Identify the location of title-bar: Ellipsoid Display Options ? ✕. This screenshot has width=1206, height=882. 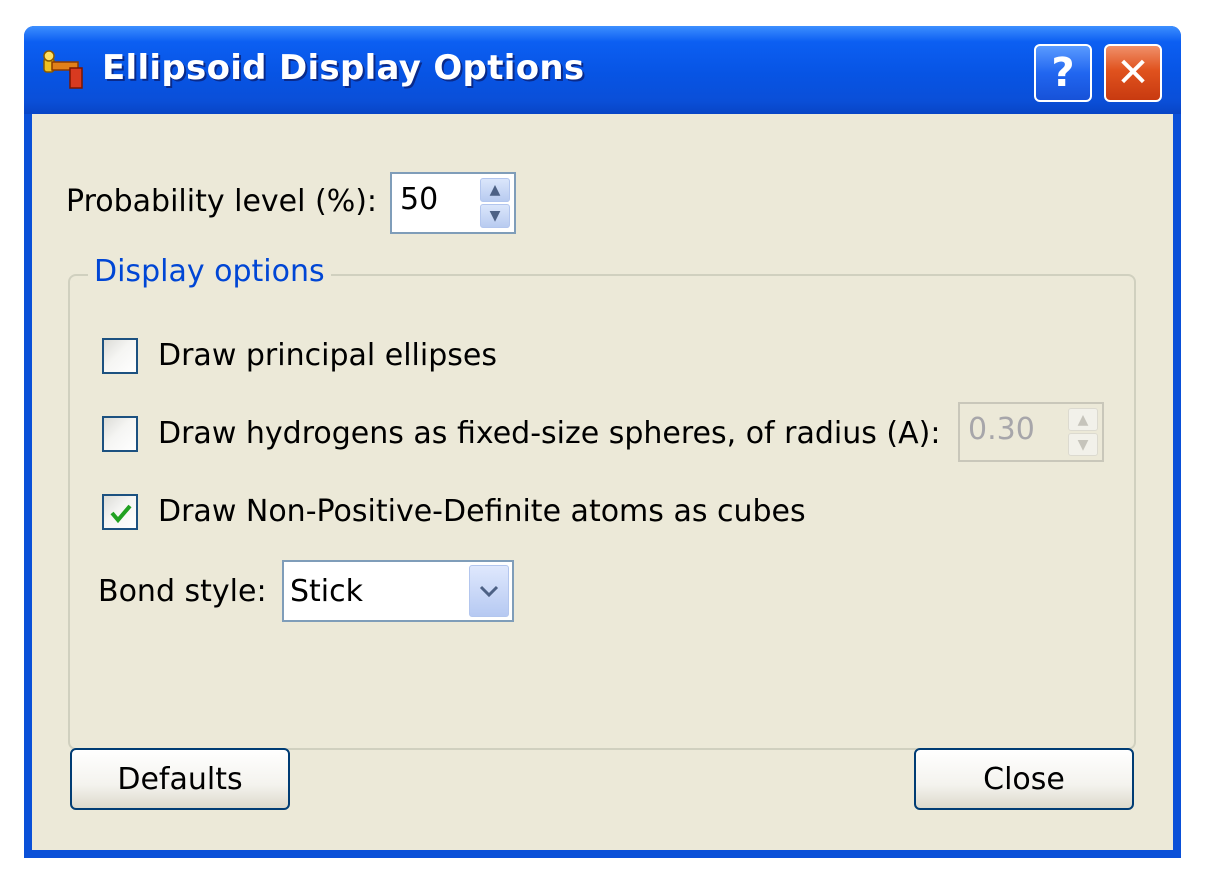
(602, 70).